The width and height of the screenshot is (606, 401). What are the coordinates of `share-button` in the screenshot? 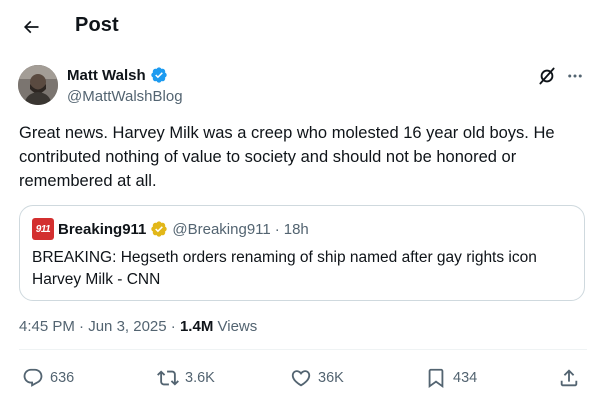 It's located at (569, 378).